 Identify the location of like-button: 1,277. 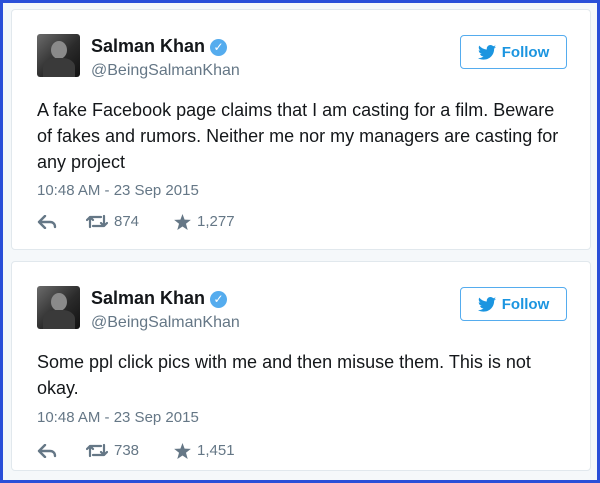
(204, 221).